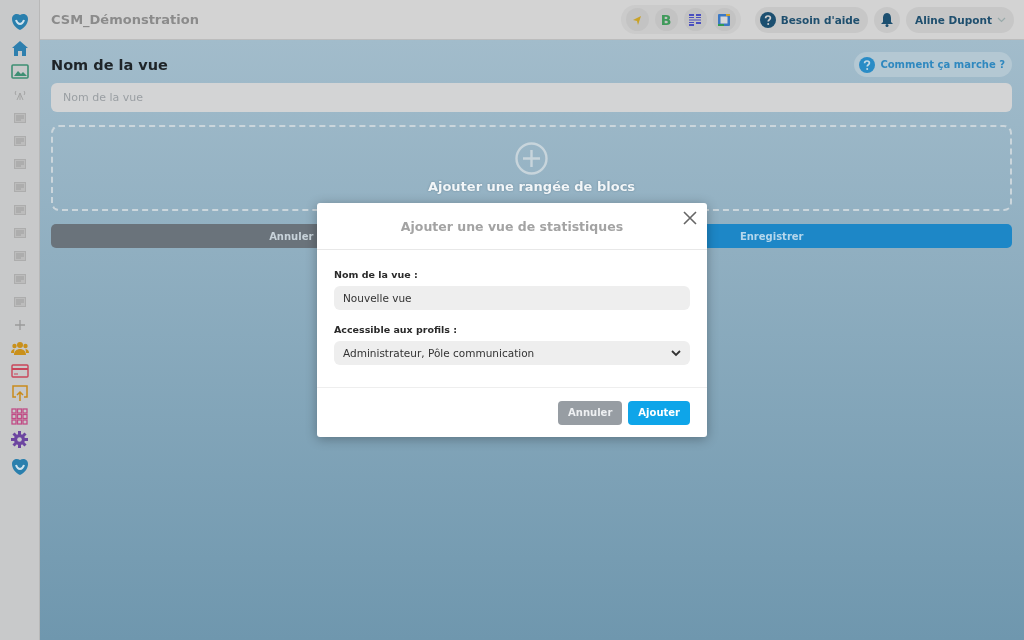 This screenshot has width=1024, height=640. What do you see at coordinates (19, 393) in the screenshot?
I see `upload-icon` at bounding box center [19, 393].